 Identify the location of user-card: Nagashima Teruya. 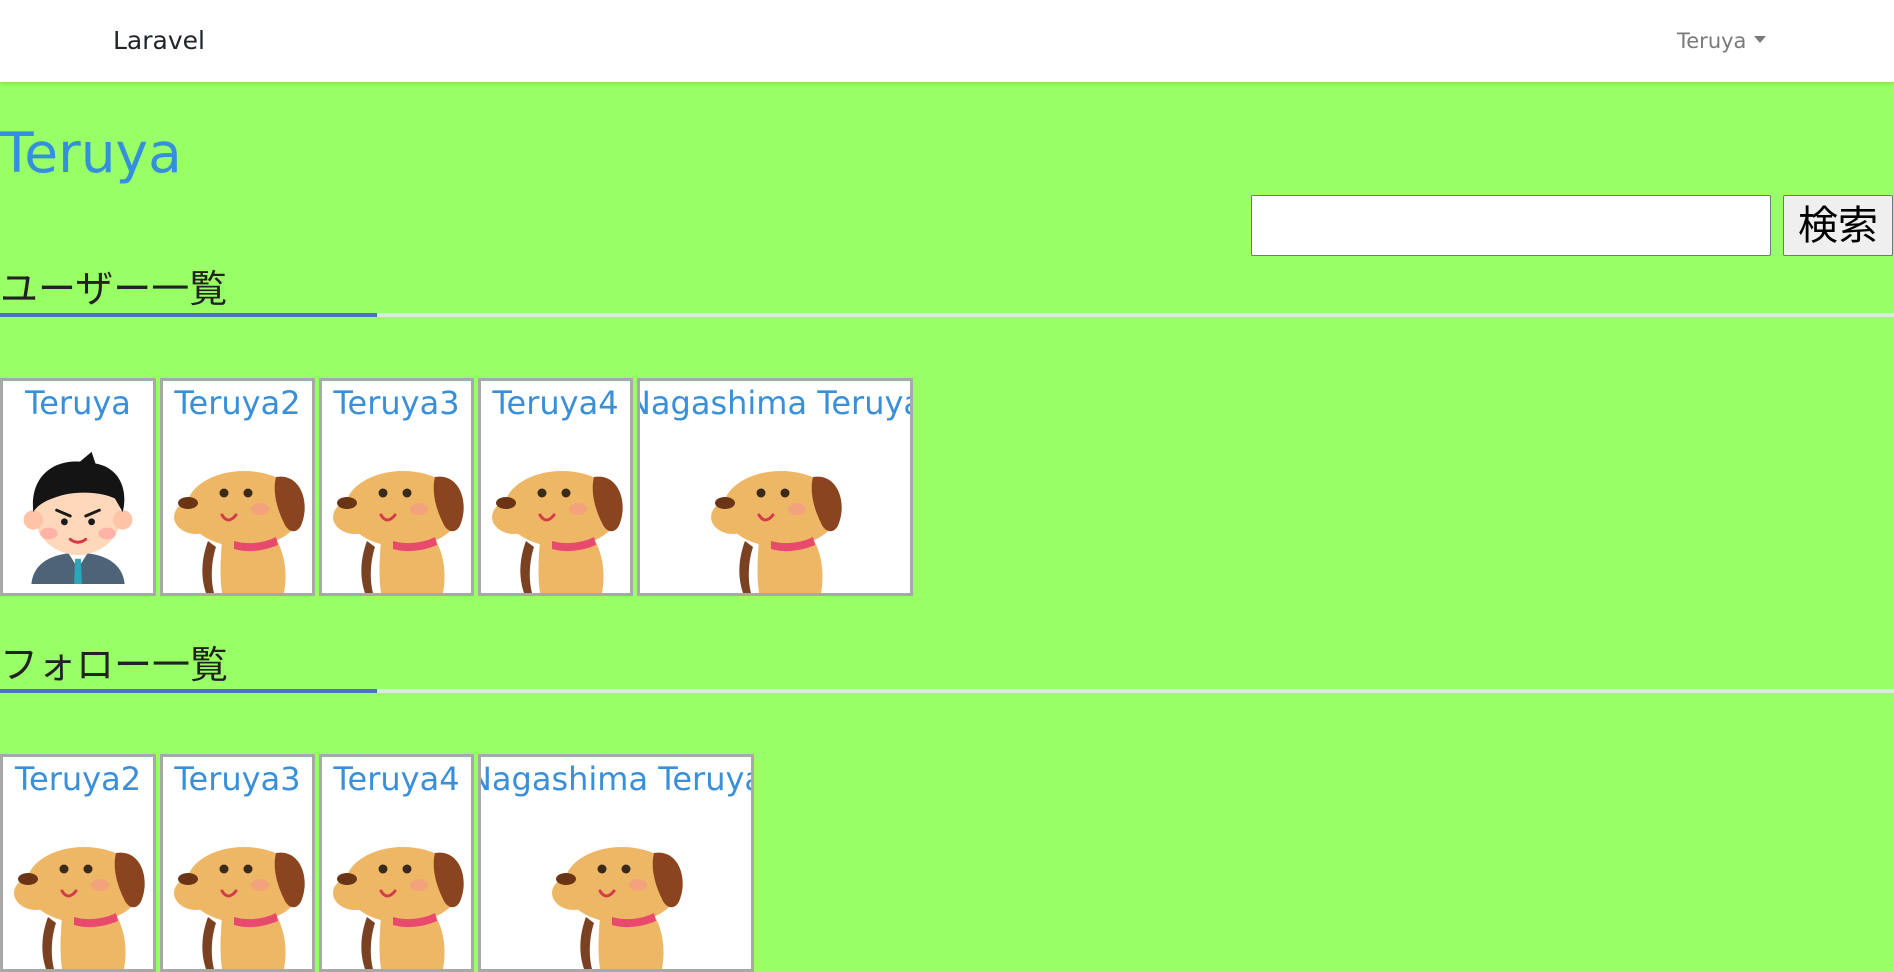
(775, 487).